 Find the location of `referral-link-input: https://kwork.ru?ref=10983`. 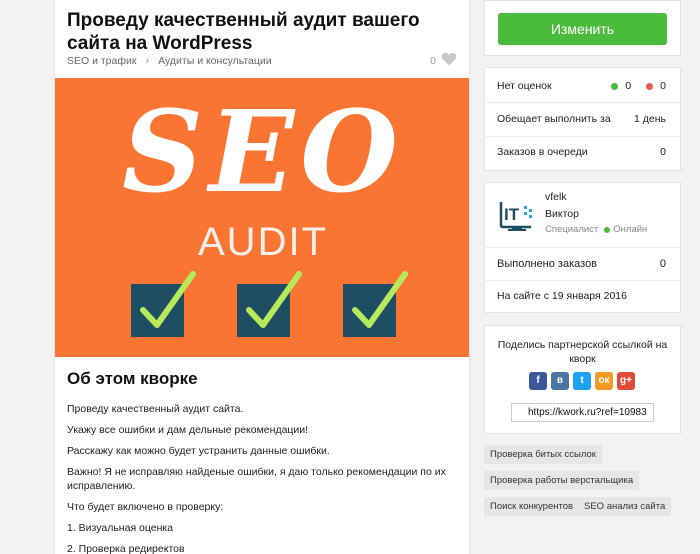

referral-link-input: https://kwork.ru?ref=10983 is located at coordinates (582, 412).